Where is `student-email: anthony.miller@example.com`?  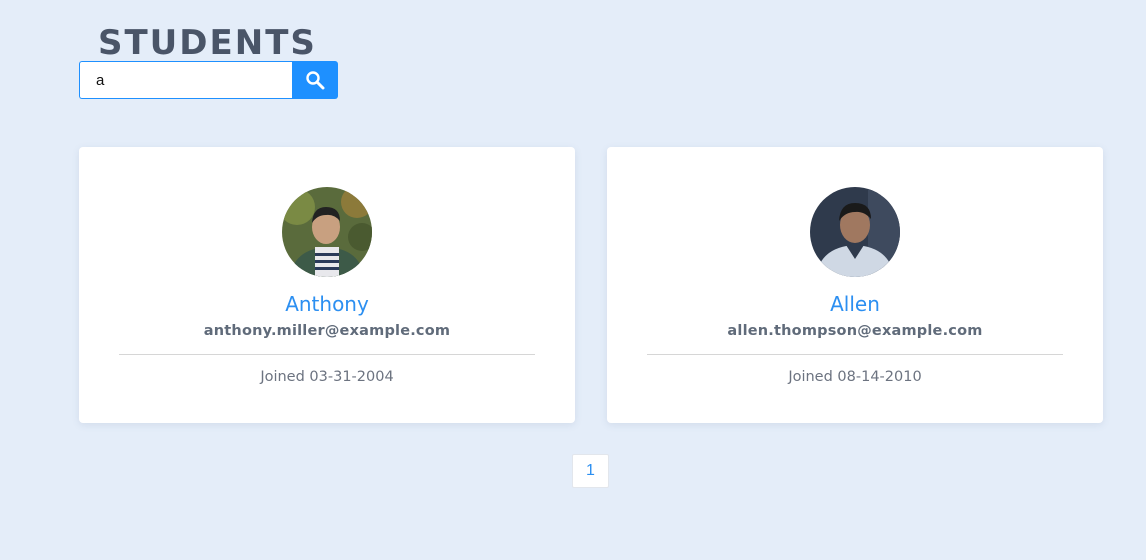 student-email: anthony.miller@example.com is located at coordinates (327, 331).